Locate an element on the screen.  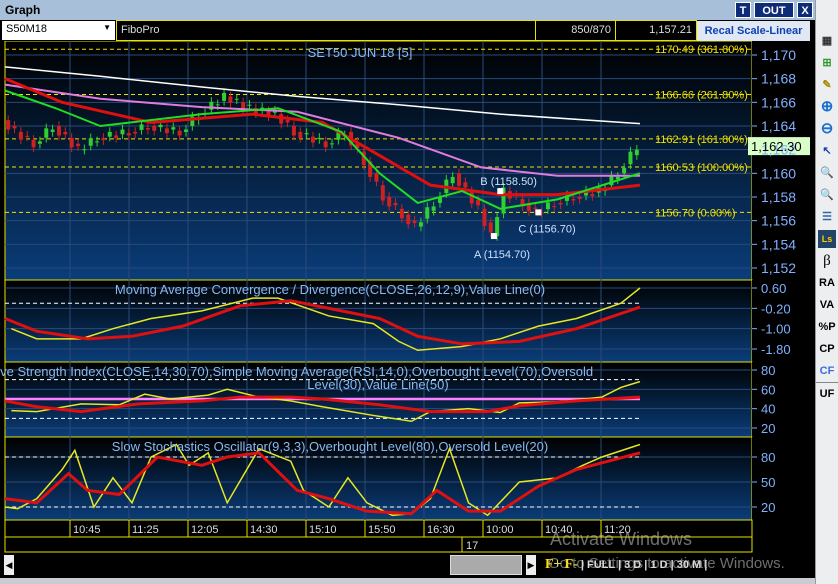
fibo-level-label: 1170.49 (361.80%) is located at coordinates (701, 50).